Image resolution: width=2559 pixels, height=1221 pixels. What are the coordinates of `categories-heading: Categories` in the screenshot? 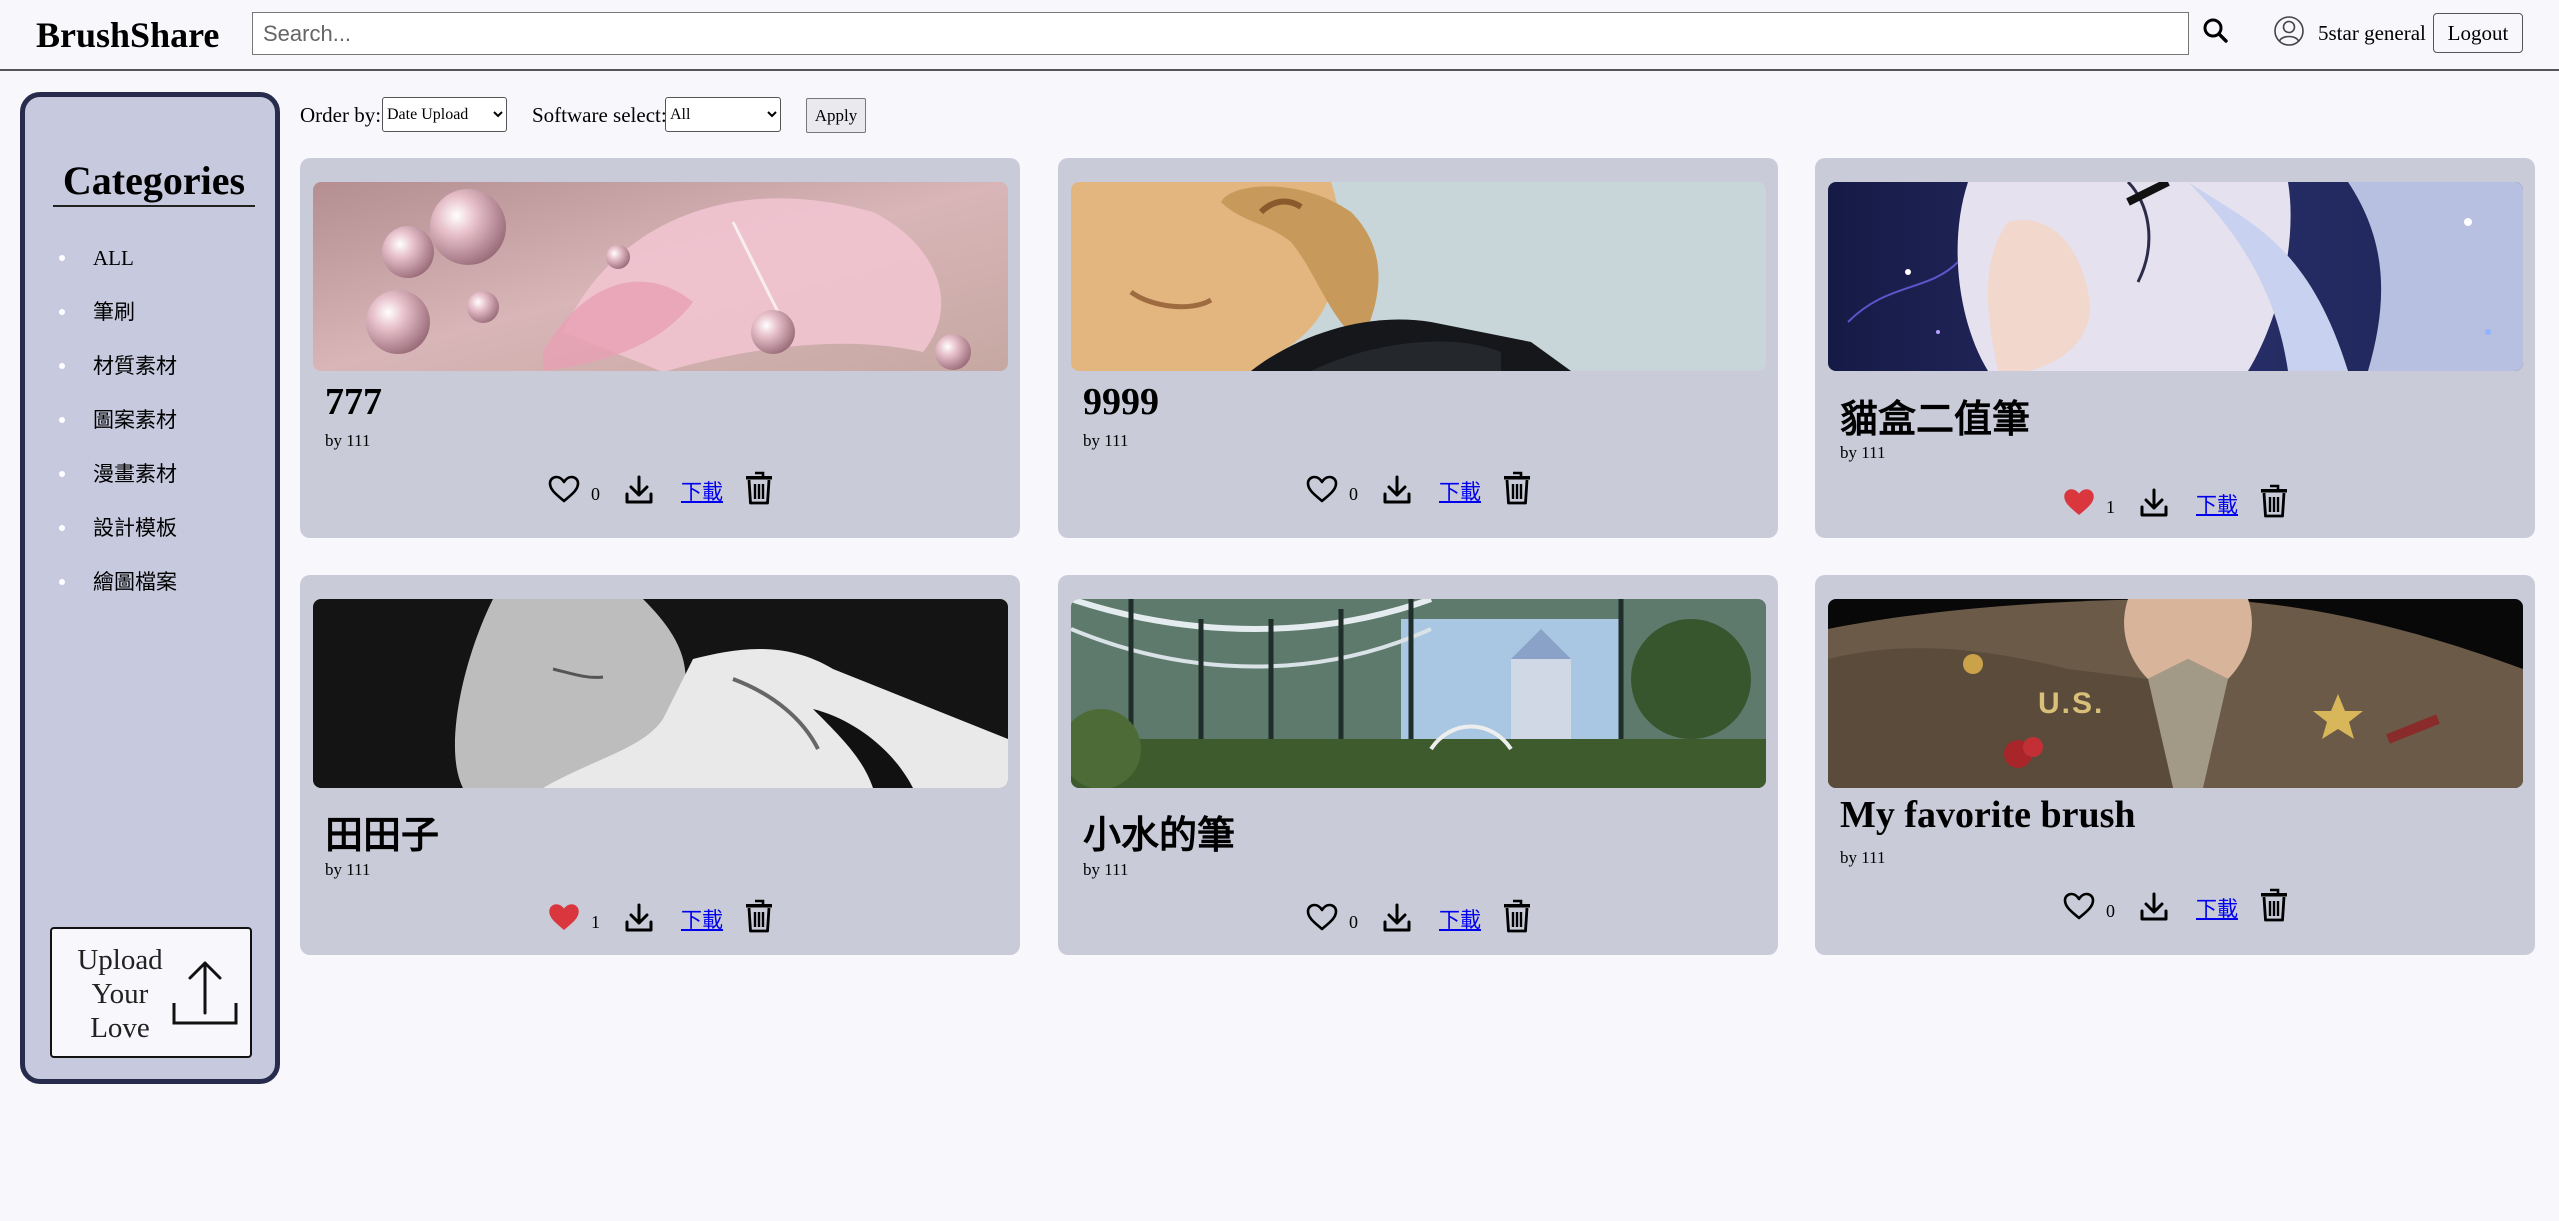 It's located at (154, 180).